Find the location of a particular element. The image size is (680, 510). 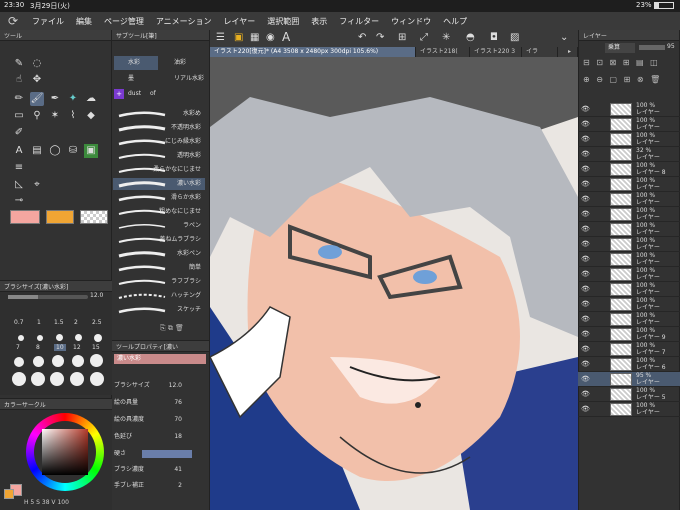

transparent-color-swatch is located at coordinates (94, 217).